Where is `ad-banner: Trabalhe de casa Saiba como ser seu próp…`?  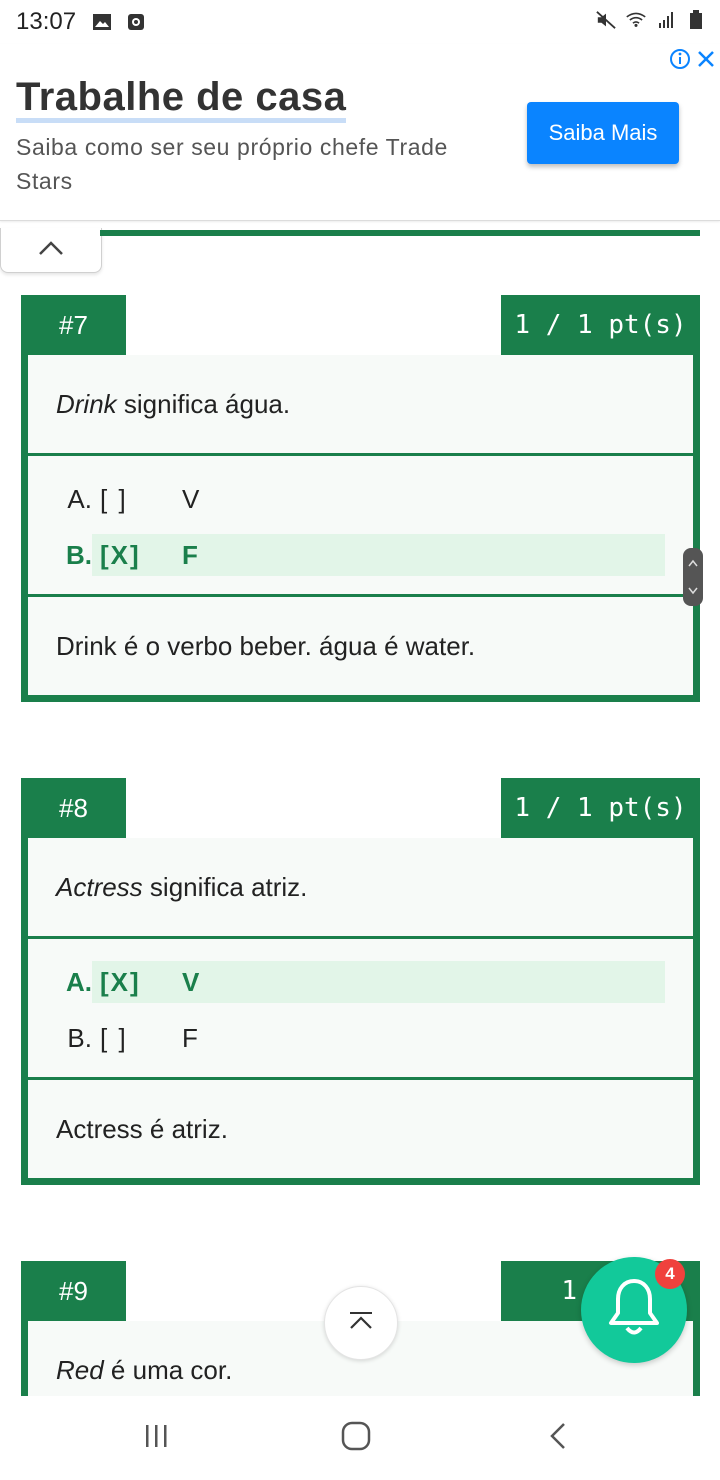 ad-banner: Trabalhe de casa Saiba como ser seu próp… is located at coordinates (360, 132).